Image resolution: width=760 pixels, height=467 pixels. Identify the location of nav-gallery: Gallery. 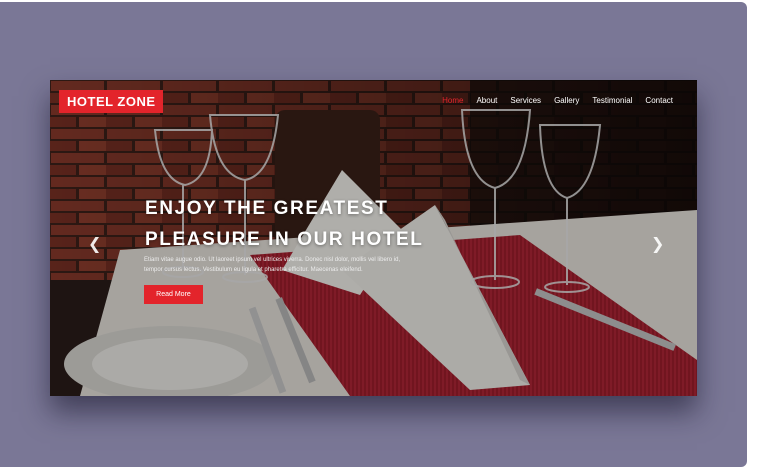
(566, 100).